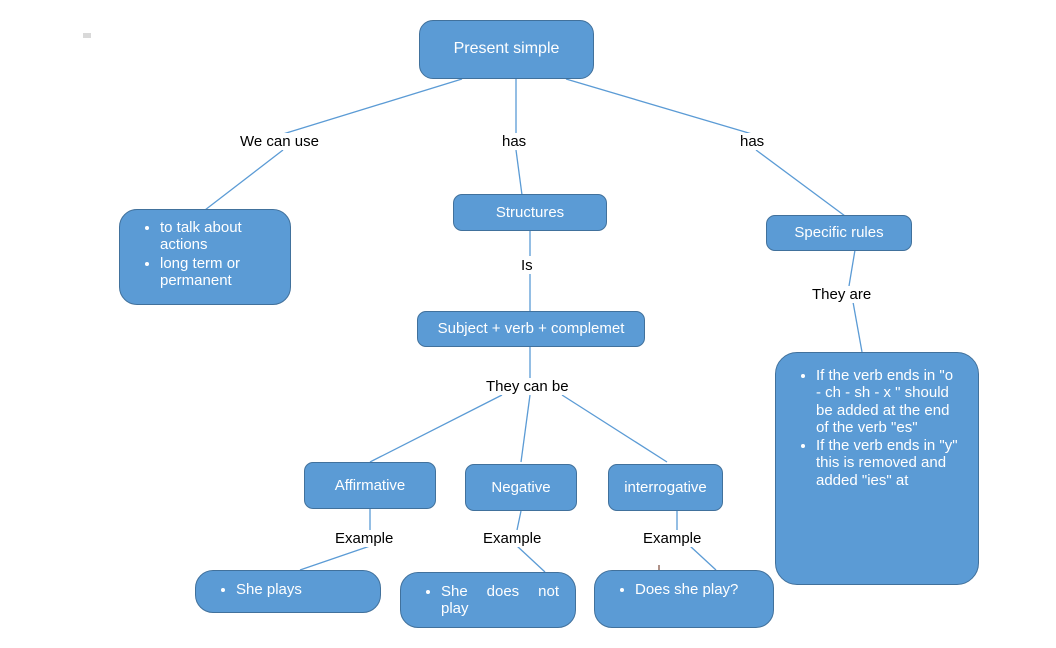 This screenshot has height=648, width=1056. What do you see at coordinates (300, 589) in the screenshot?
I see `list-item: She plays` at bounding box center [300, 589].